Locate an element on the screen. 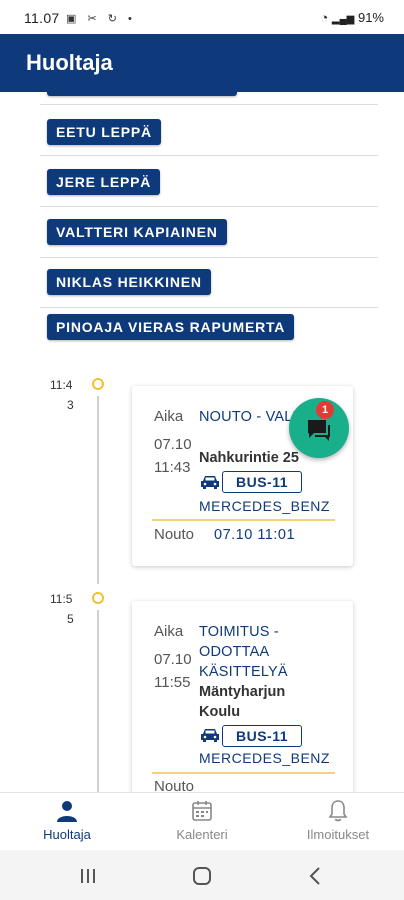 The image size is (404, 900). battery-level: 91% is located at coordinates (370, 17).